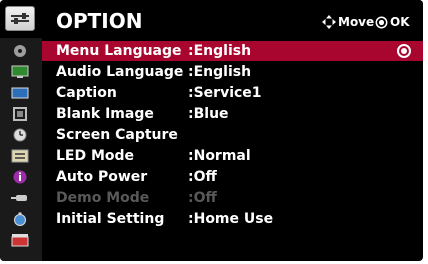  What do you see at coordinates (117, 135) in the screenshot?
I see `menu-item-label: Screen Capture` at bounding box center [117, 135].